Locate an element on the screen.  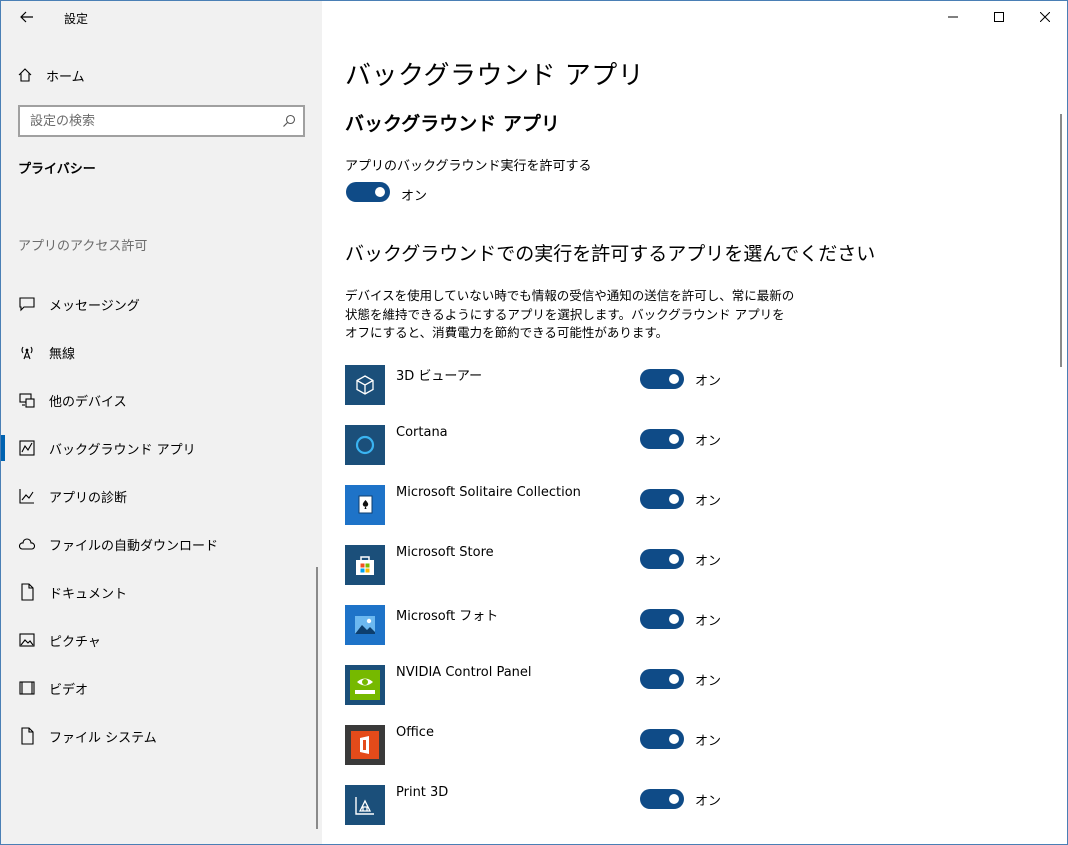
cloud-icon is located at coordinates (27, 544).